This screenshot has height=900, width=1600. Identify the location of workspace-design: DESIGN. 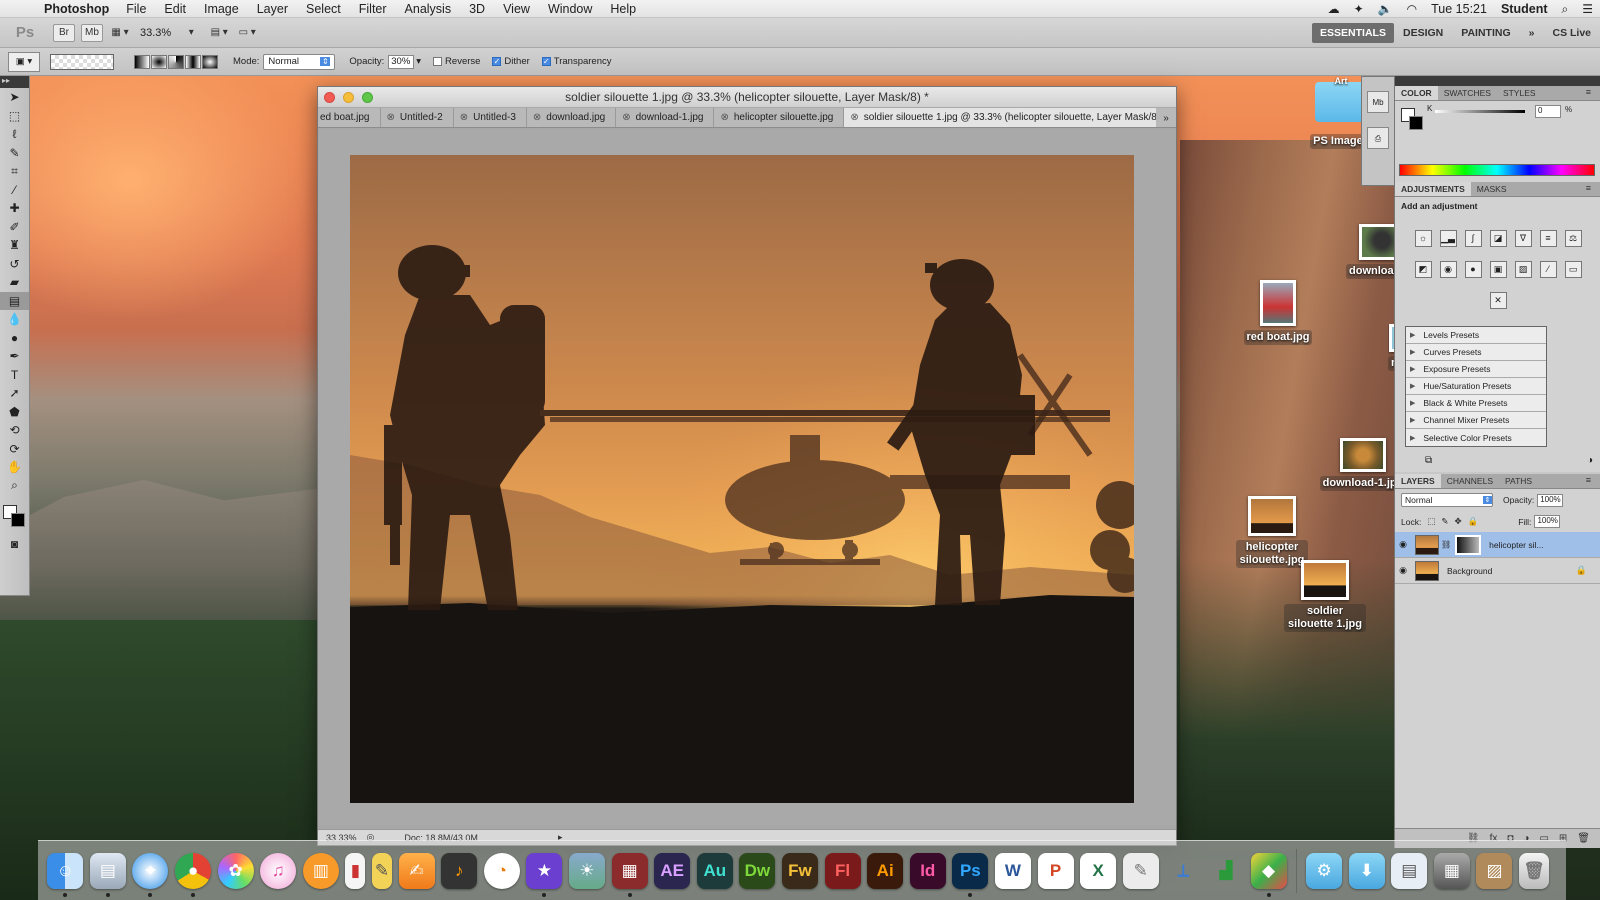
(1423, 33).